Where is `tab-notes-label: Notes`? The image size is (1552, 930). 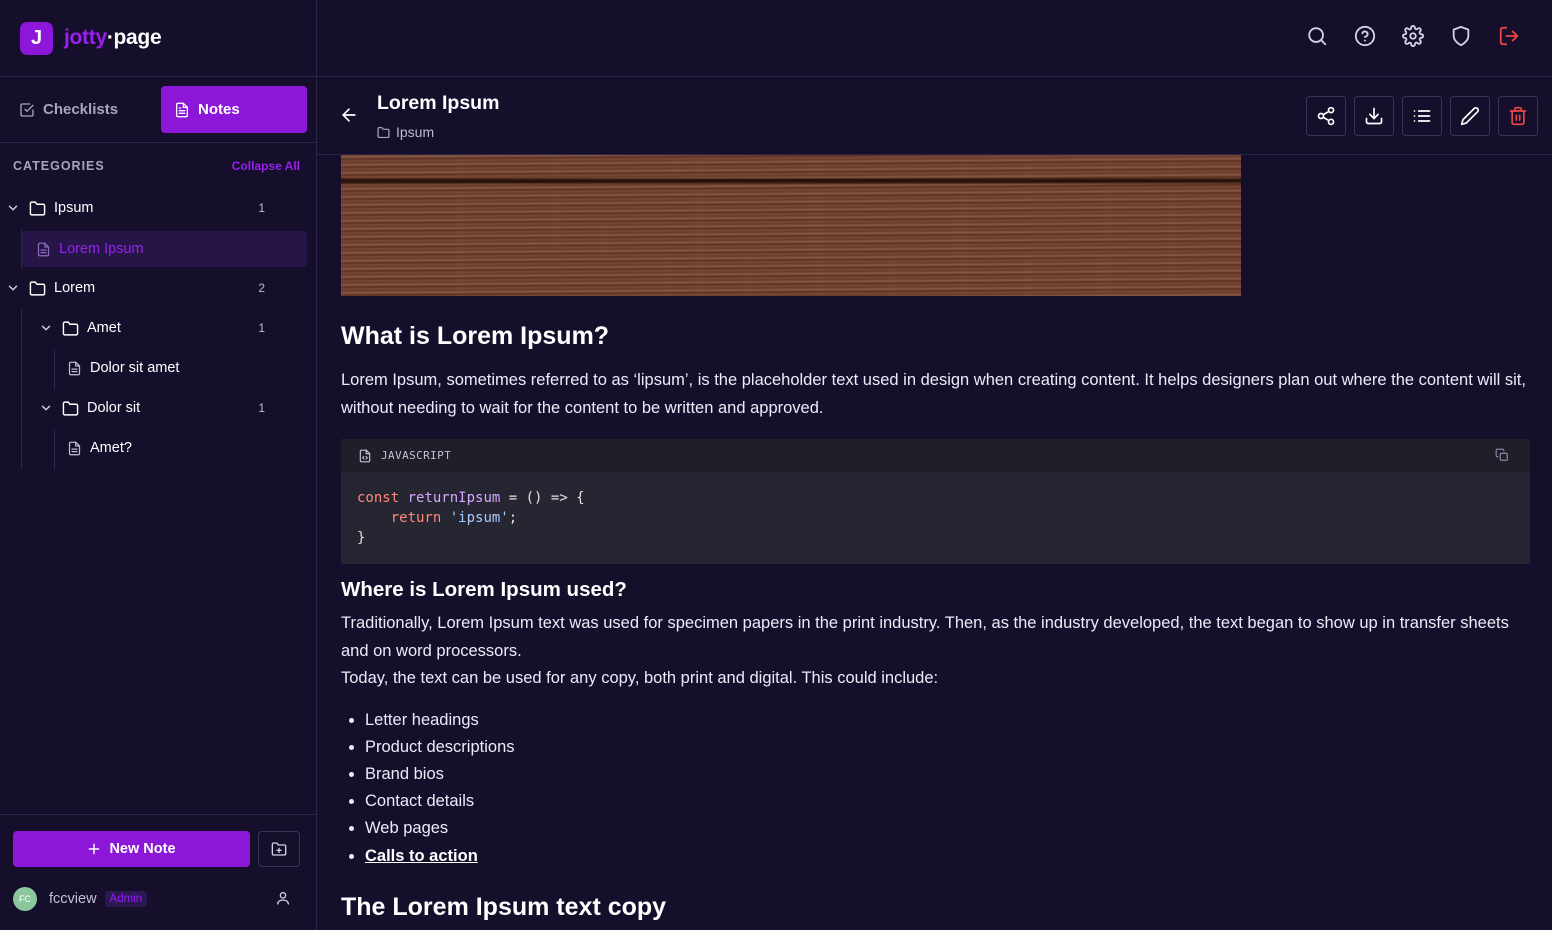 tab-notes-label: Notes is located at coordinates (219, 109).